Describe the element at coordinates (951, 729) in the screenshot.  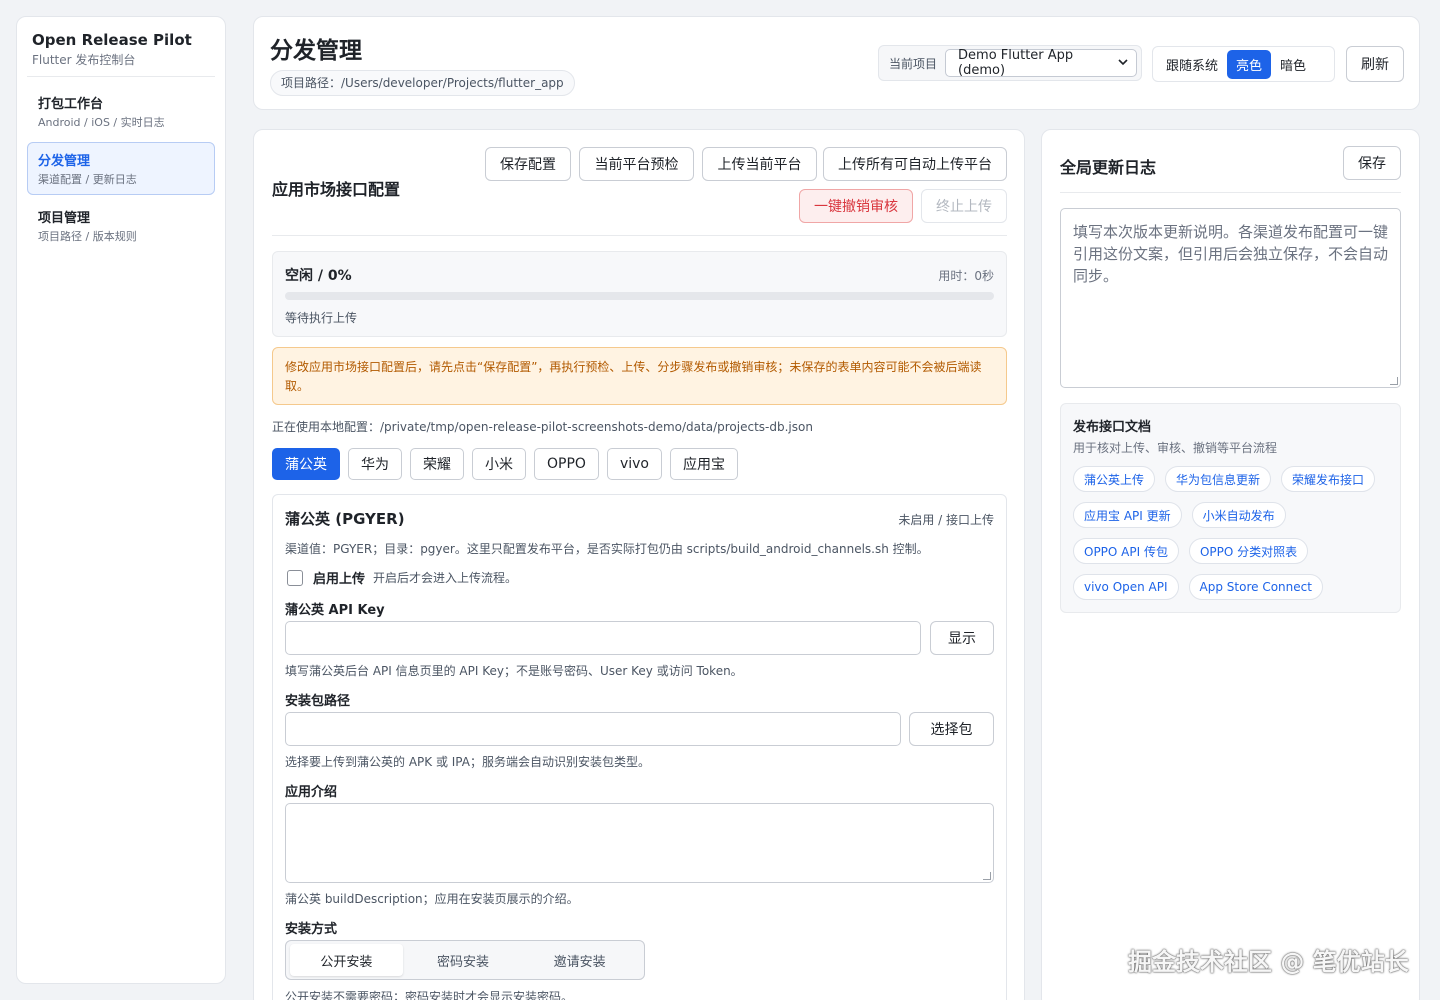
I see `choose-package-button: 选择包` at that location.